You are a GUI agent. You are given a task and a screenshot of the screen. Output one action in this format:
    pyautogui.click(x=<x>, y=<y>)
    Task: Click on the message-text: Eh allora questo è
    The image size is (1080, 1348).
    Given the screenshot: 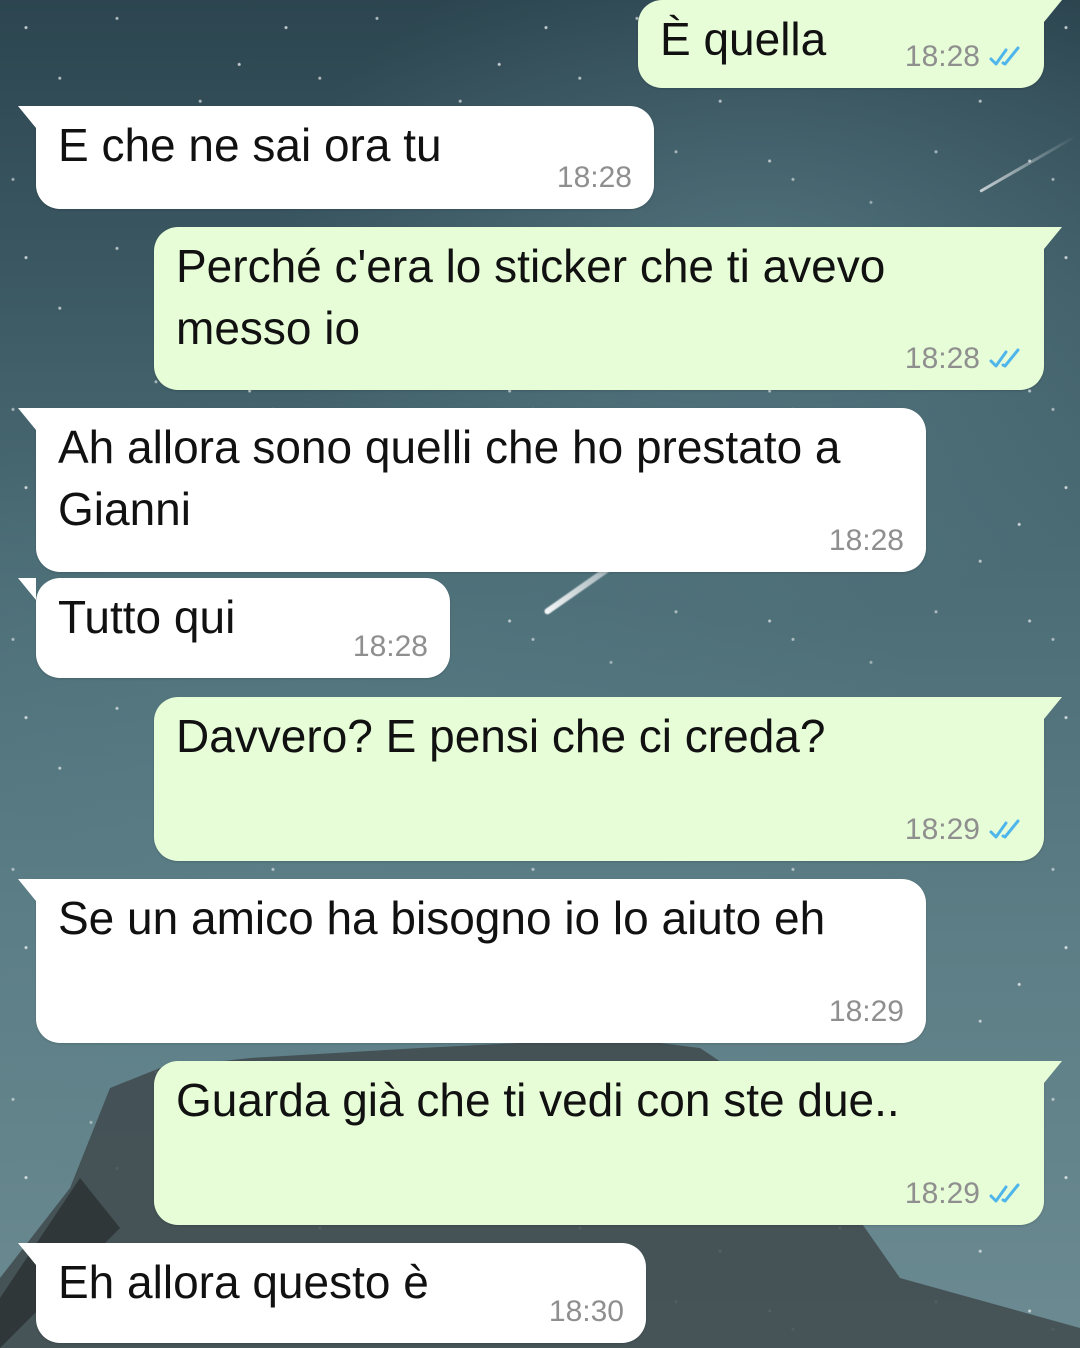 What is the action you would take?
    pyautogui.click(x=243, y=1282)
    